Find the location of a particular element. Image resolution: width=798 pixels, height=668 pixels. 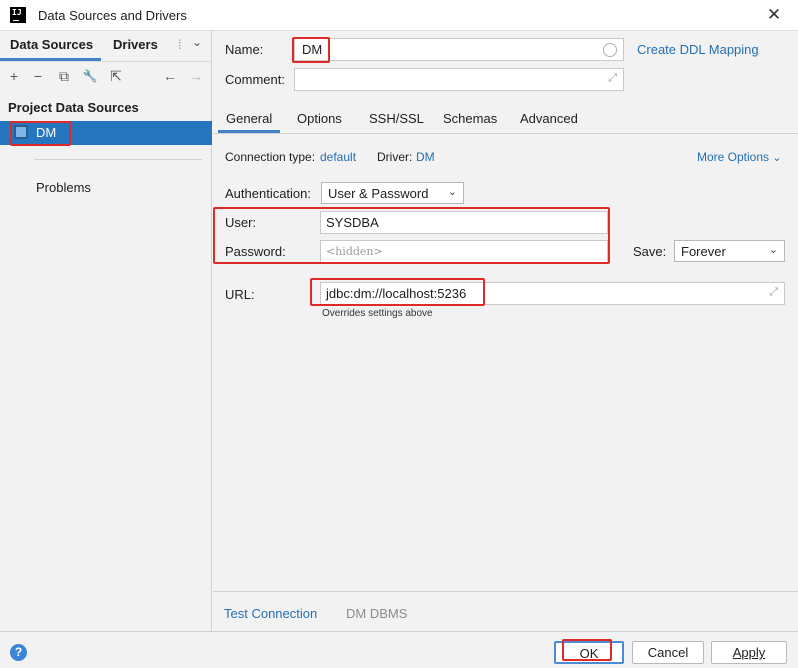

remove-icon: − is located at coordinates (38, 76).